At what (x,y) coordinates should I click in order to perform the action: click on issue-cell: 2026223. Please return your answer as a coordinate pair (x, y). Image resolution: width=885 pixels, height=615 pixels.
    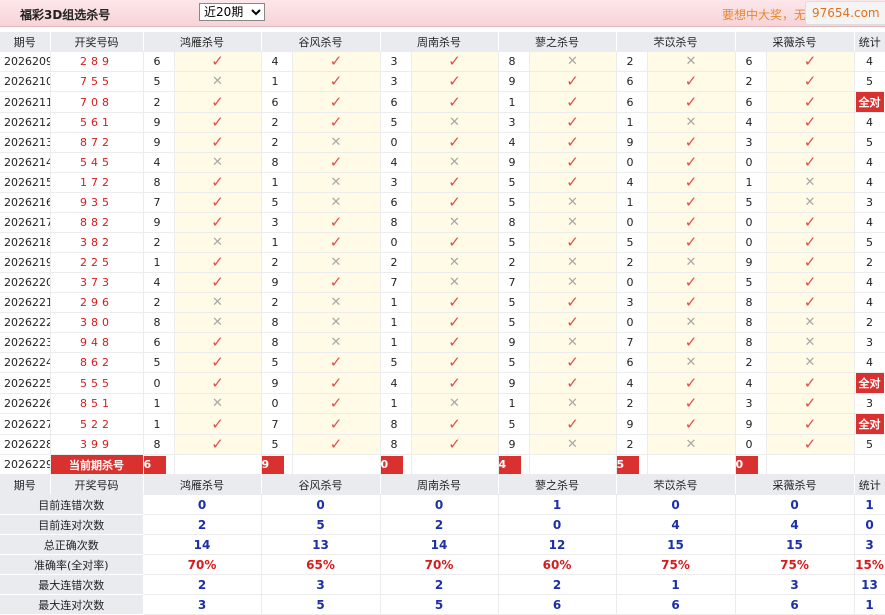
    Looking at the image, I should click on (25, 342).